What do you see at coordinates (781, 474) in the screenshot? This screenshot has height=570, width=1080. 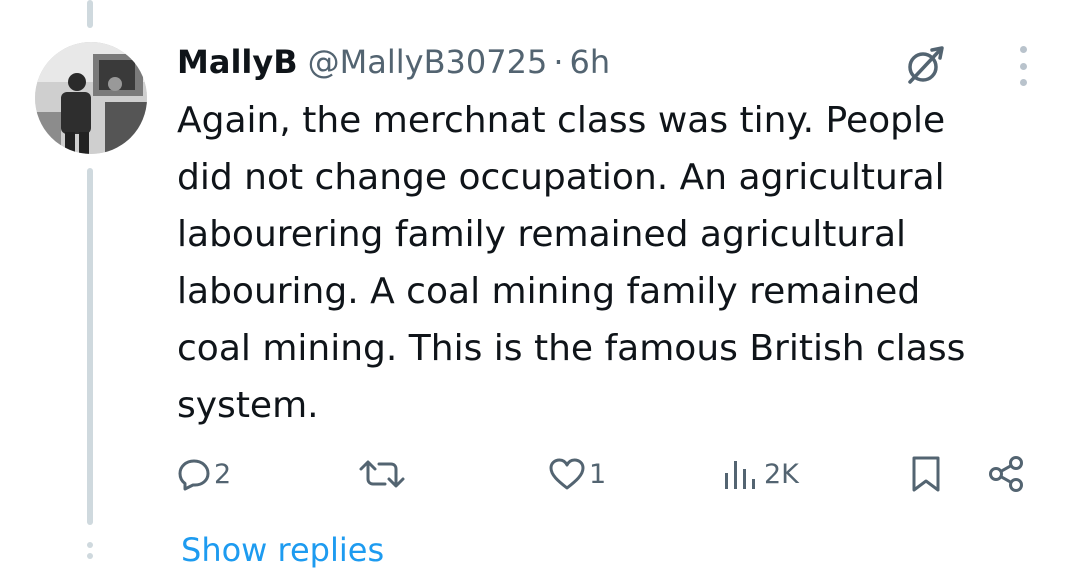 I see `views-count: 2K` at bounding box center [781, 474].